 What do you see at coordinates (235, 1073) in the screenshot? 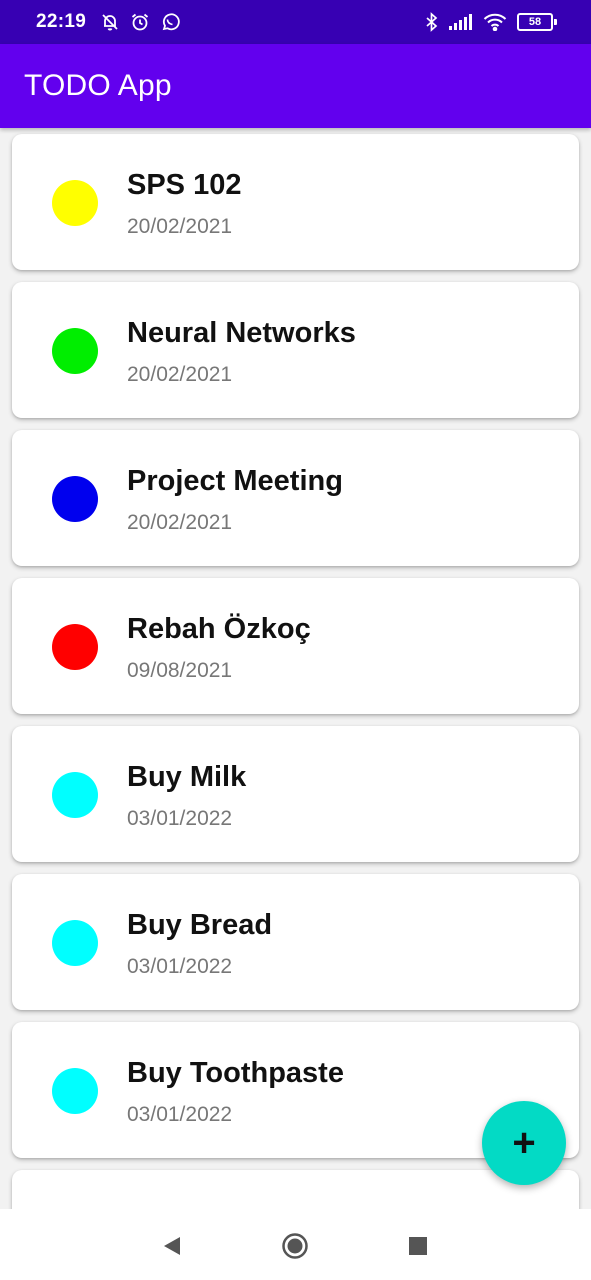
I see `todo-title: Buy Toothpaste` at bounding box center [235, 1073].